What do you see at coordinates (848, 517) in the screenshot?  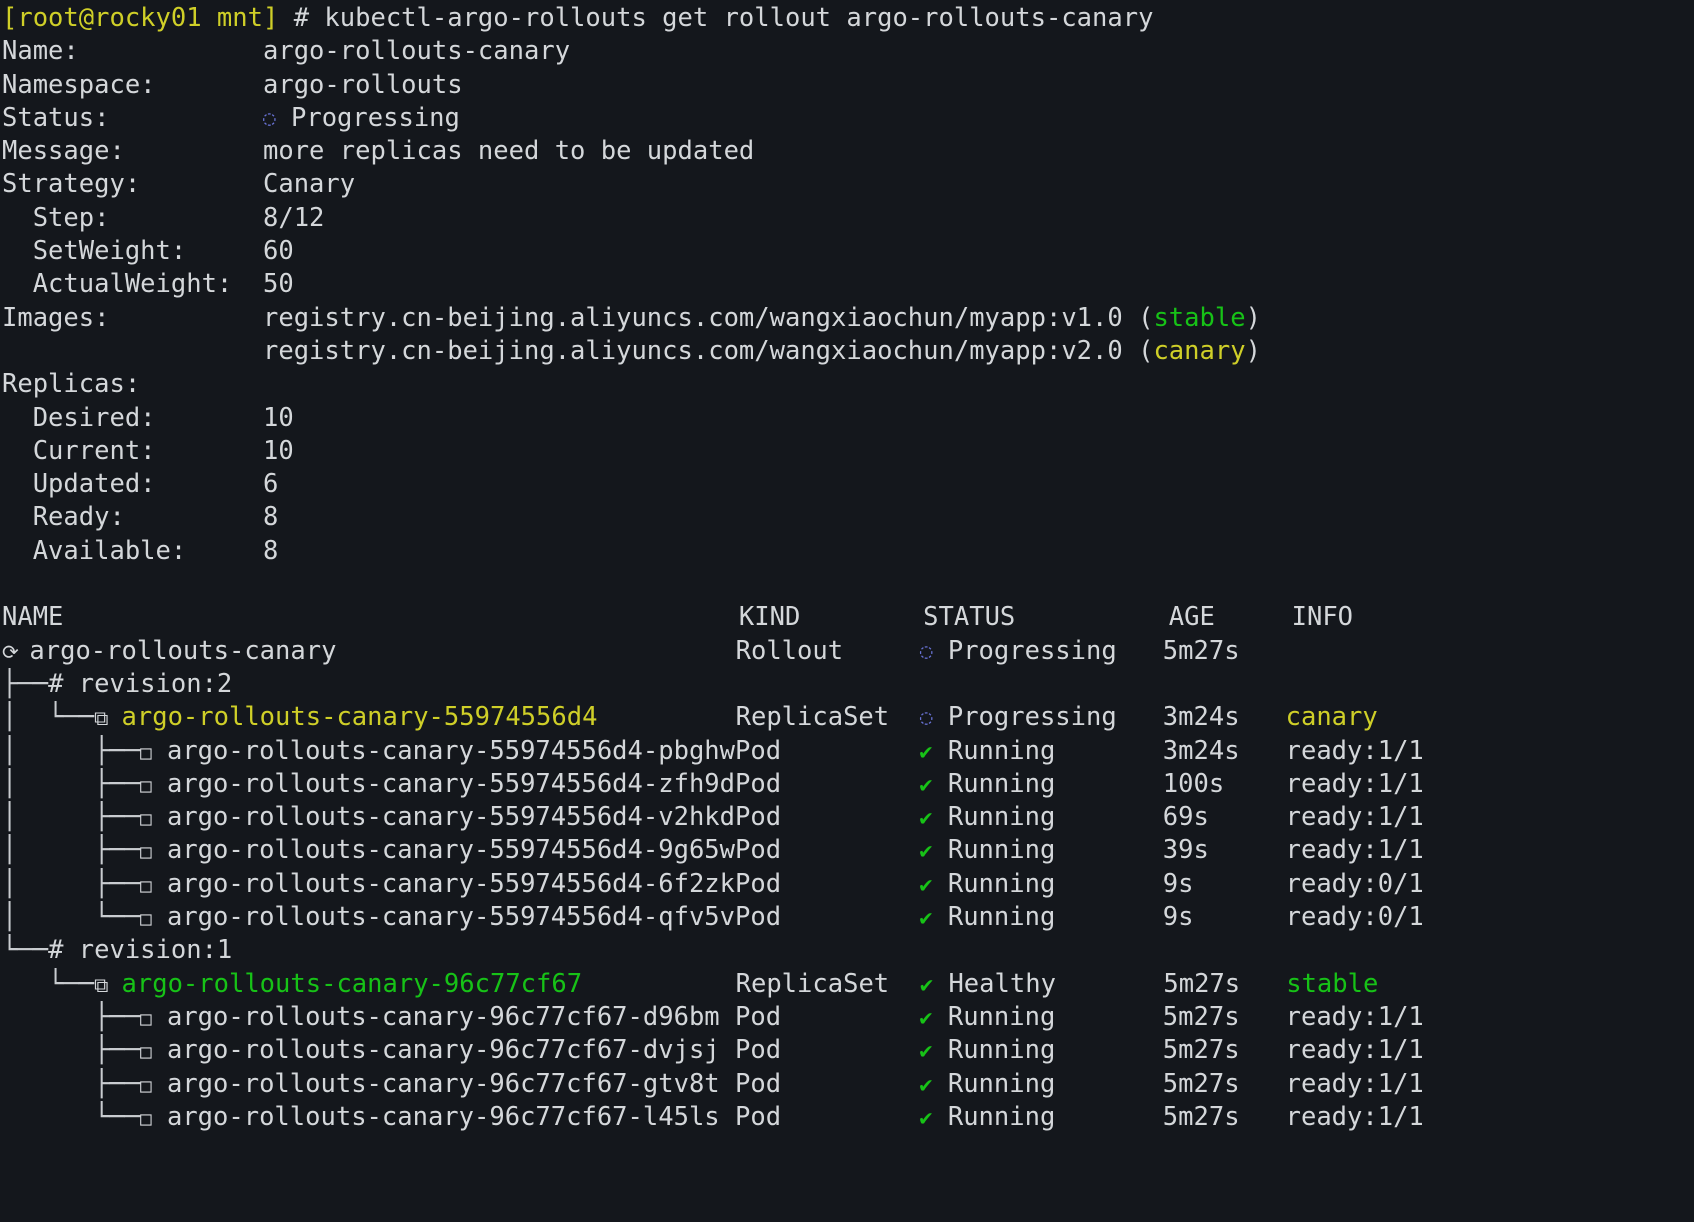 I see `replicas-row: Ready: 8` at bounding box center [848, 517].